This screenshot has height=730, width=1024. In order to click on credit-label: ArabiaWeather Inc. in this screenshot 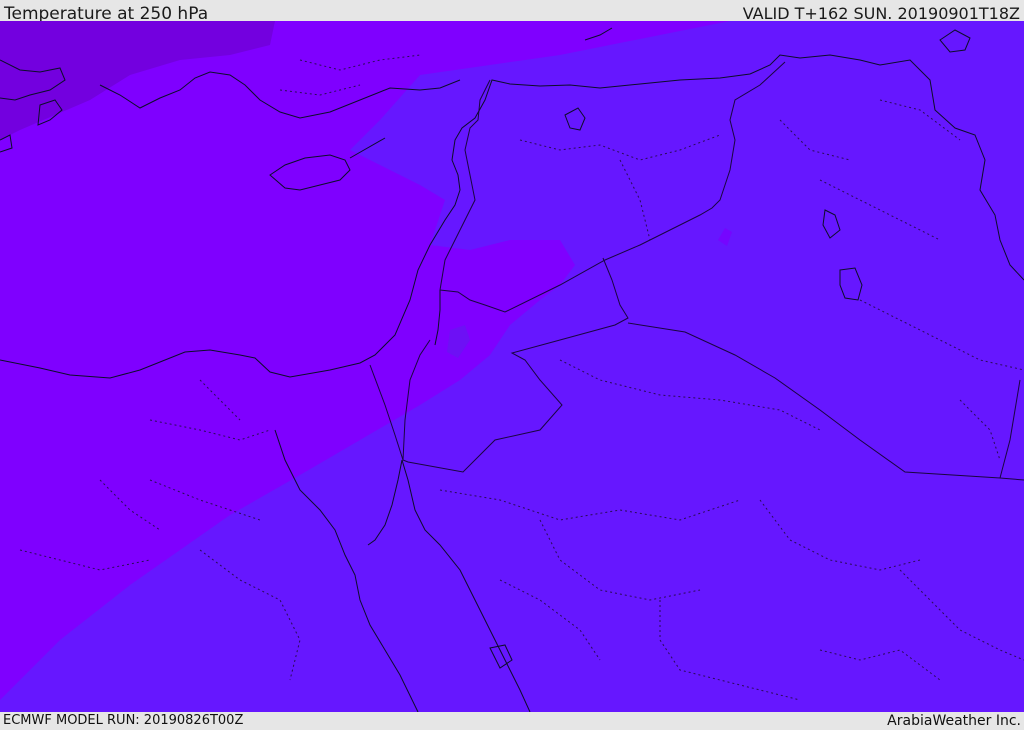, I will do `click(954, 721)`.